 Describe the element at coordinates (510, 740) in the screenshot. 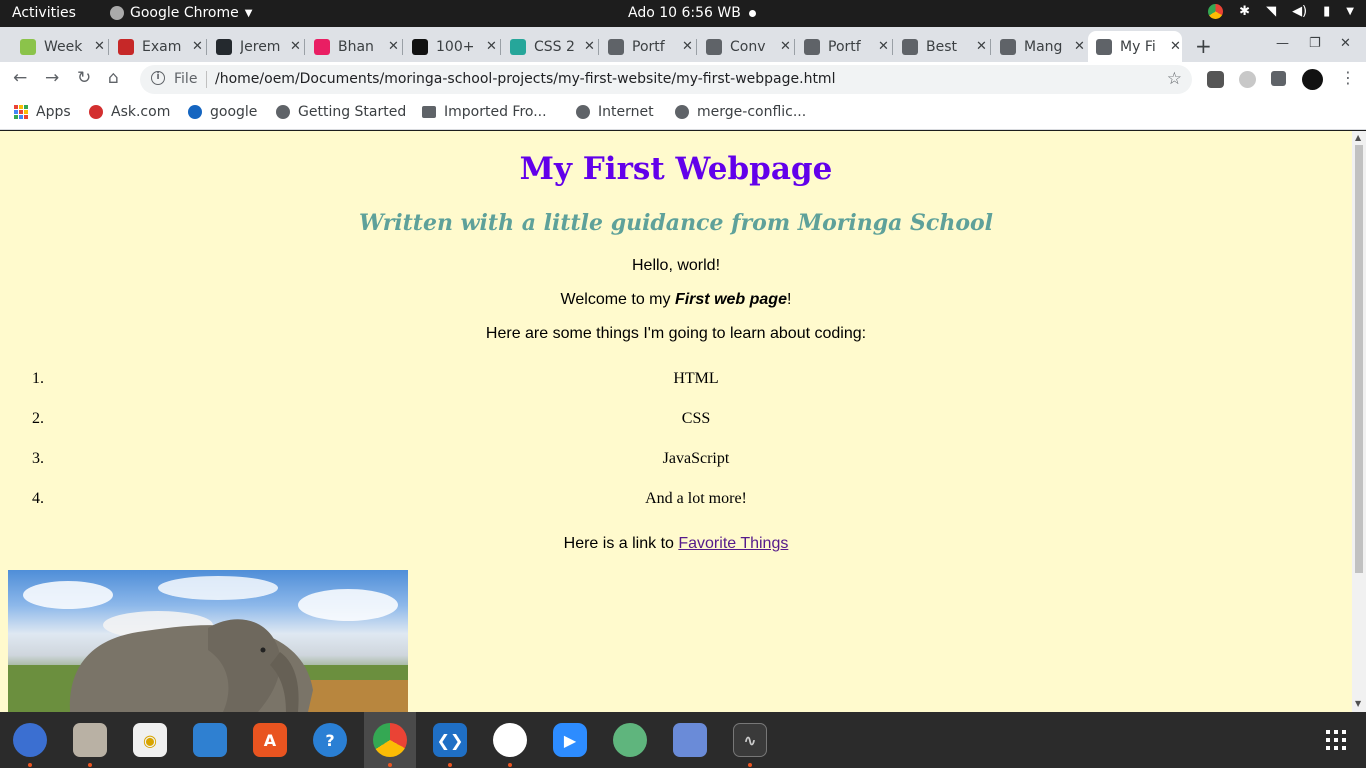

I see `dock-slack-icon` at that location.